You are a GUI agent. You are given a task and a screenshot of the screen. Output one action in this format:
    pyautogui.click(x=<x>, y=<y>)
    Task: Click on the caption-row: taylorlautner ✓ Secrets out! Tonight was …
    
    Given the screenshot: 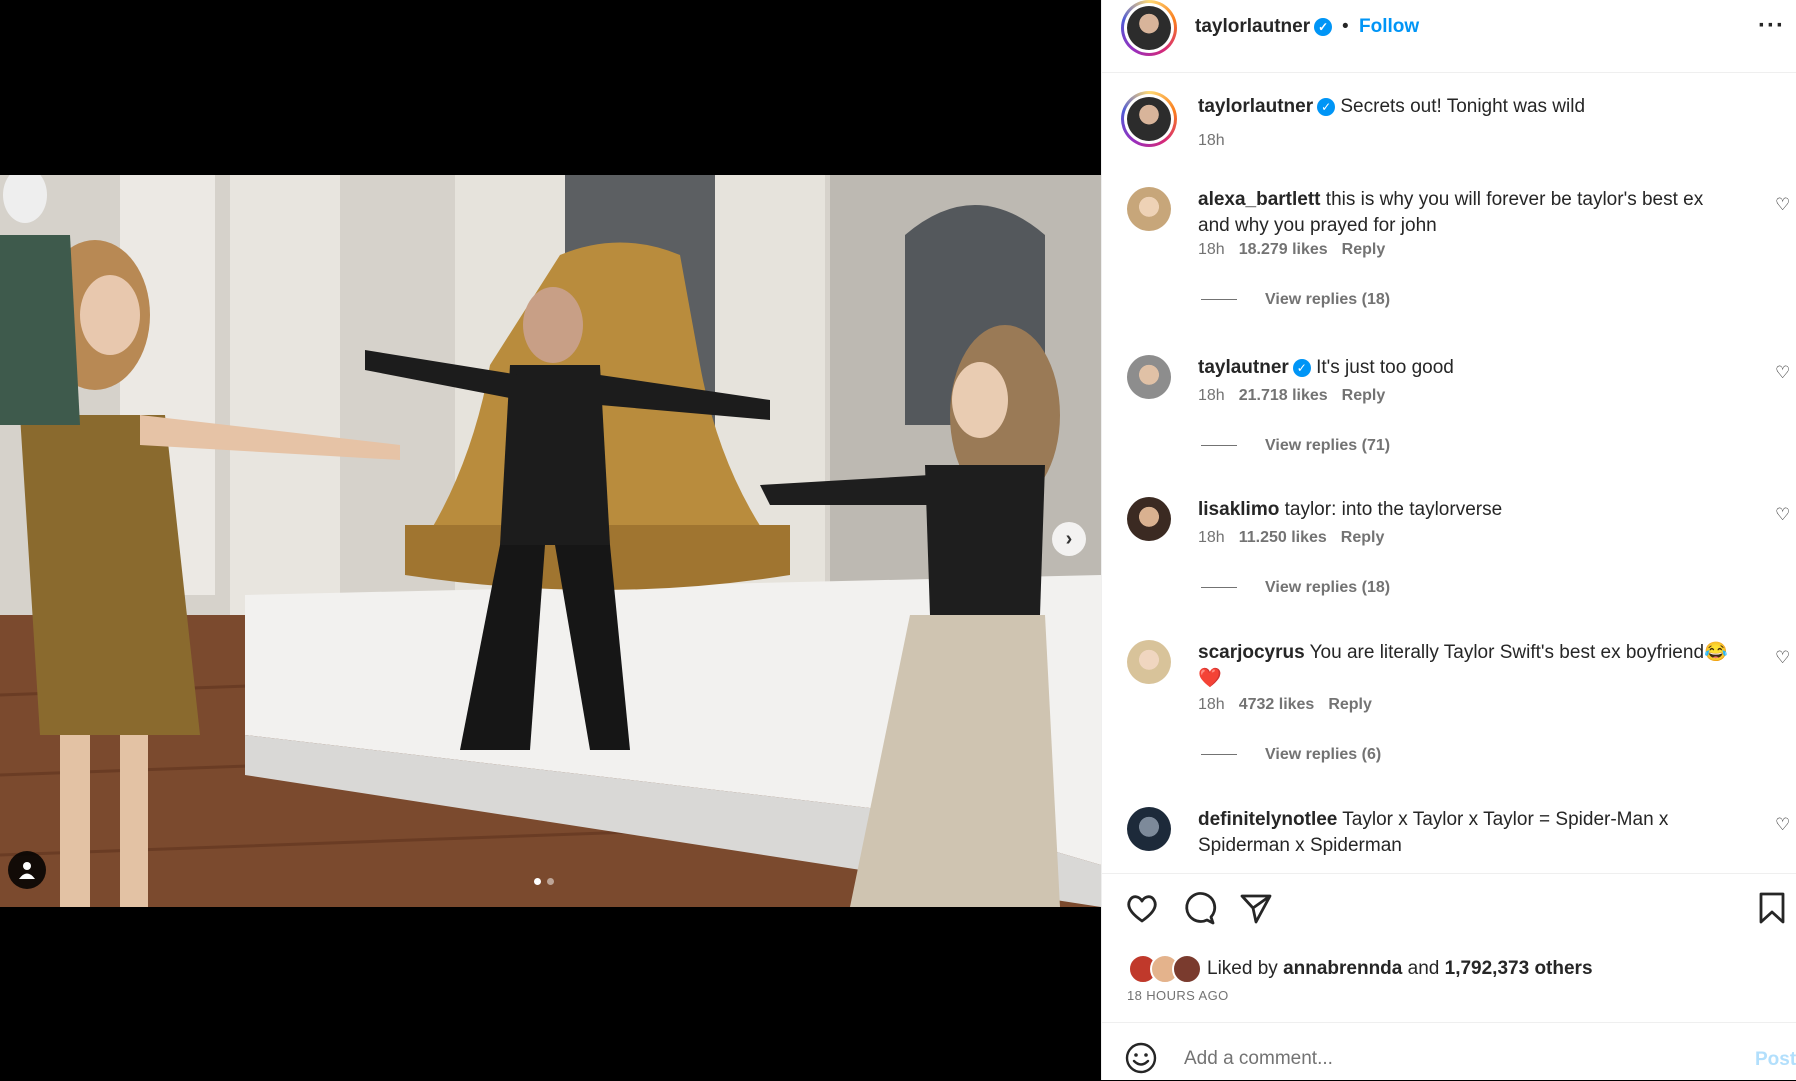 What is the action you would take?
    pyautogui.click(x=1449, y=118)
    